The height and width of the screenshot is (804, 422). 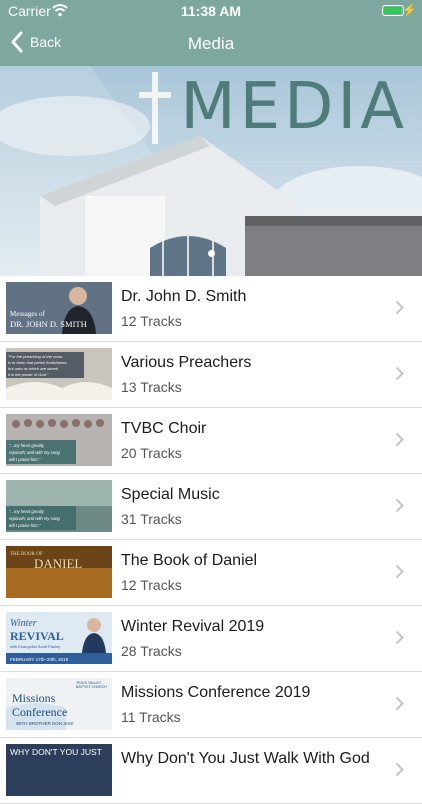 I want to click on svg-text: BAPTIST CHURCH, so click(x=91, y=687).